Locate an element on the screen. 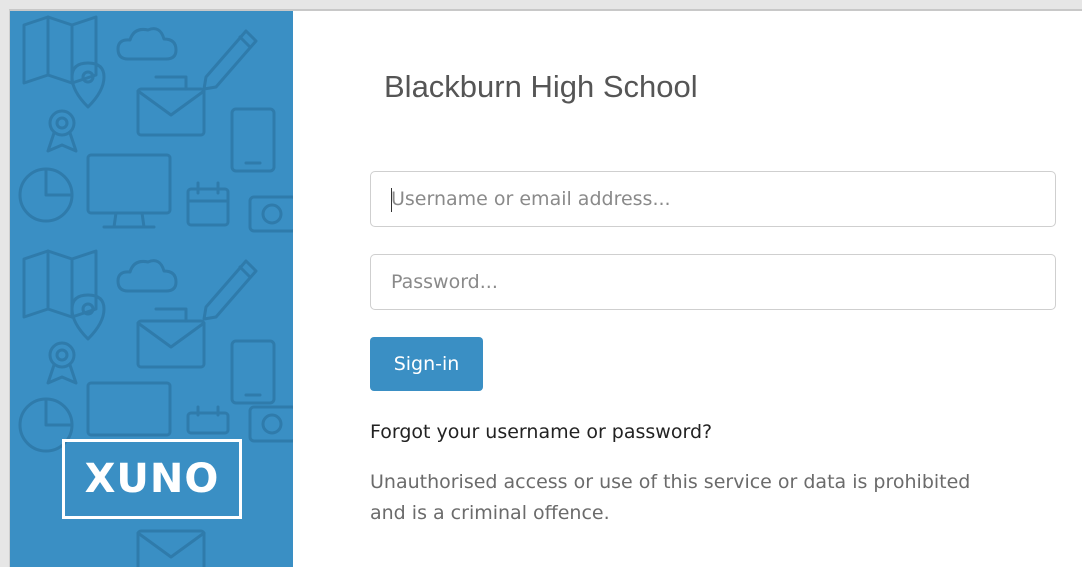 This screenshot has height=567, width=1082. legal-notice-line-2: and is a criminal offence. is located at coordinates (490, 513).